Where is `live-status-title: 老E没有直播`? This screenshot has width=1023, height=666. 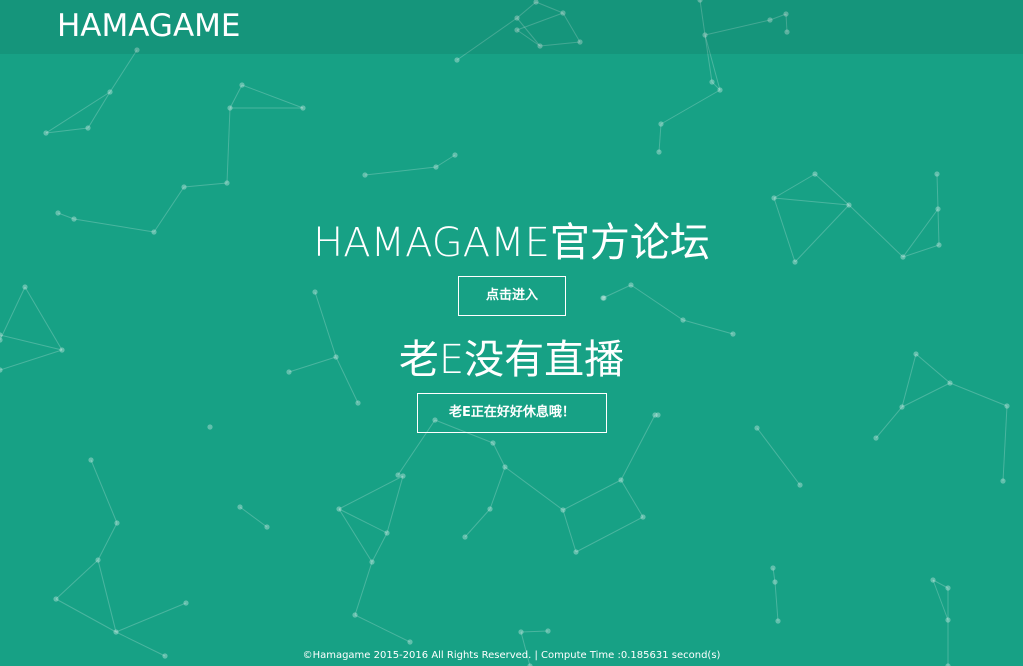 live-status-title: 老E没有直播 is located at coordinates (511, 360).